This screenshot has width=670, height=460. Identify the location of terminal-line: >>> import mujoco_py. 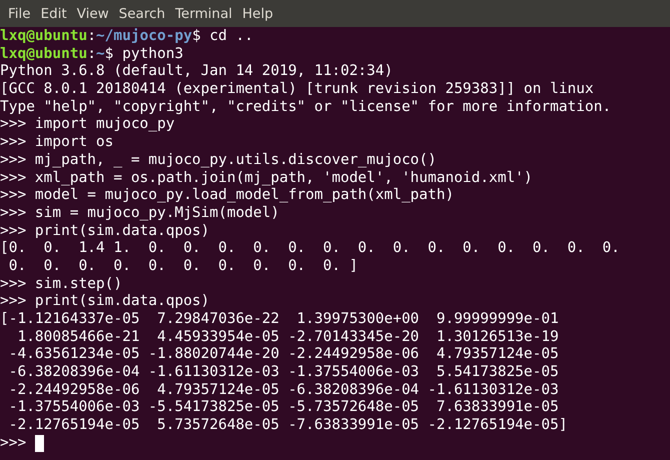
(87, 125).